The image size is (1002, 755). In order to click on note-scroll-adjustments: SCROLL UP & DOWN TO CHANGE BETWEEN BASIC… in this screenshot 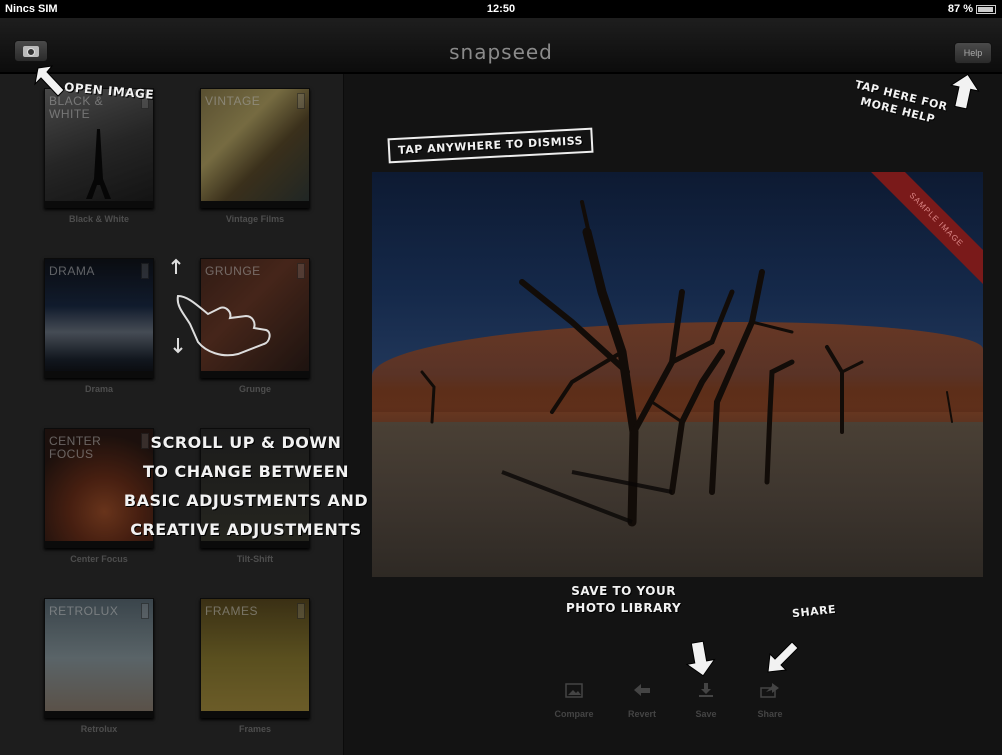, I will do `click(246, 486)`.